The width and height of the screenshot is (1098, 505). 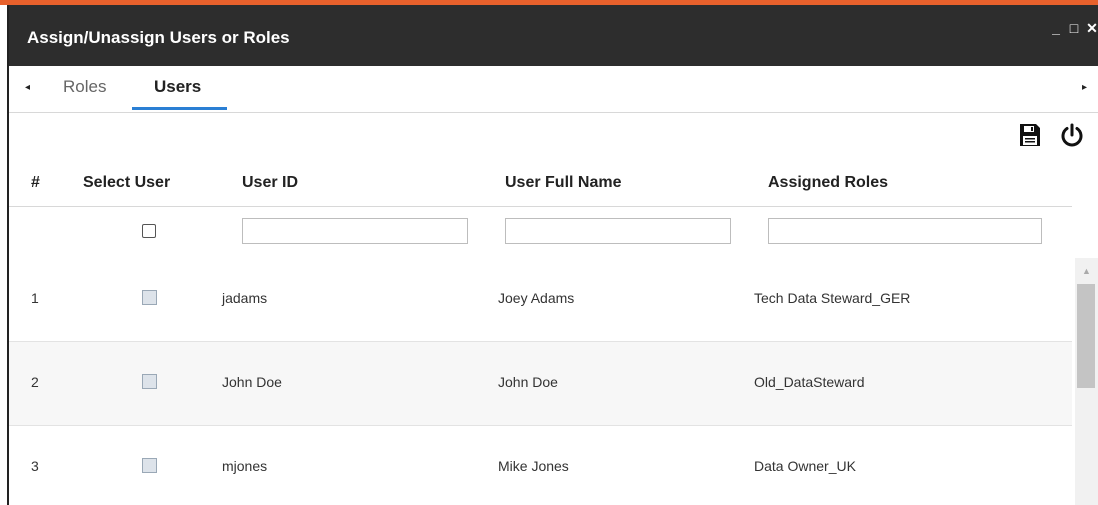 I want to click on user-full-name-filter-input, so click(x=618, y=231).